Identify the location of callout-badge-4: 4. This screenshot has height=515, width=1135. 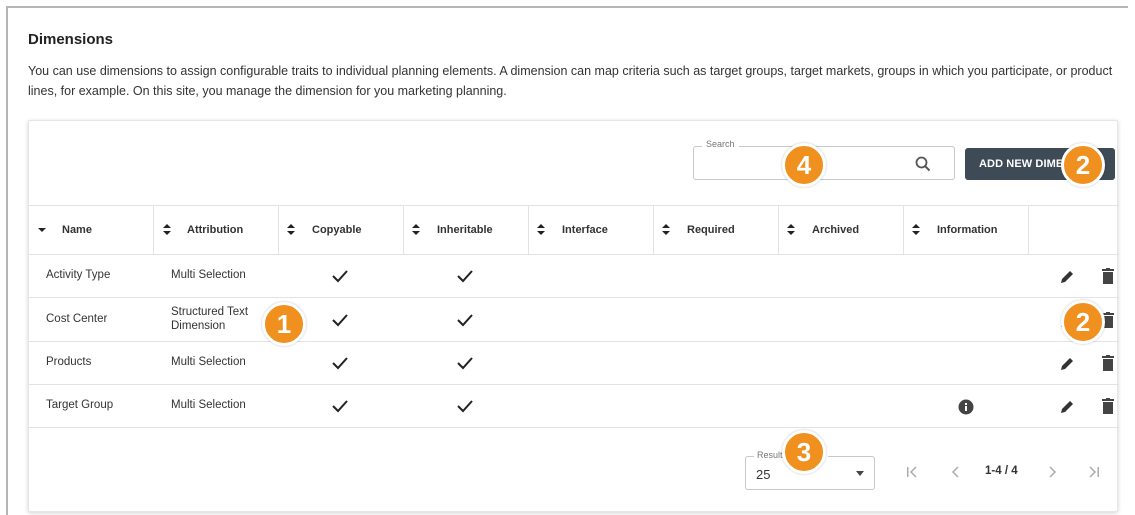
(804, 165).